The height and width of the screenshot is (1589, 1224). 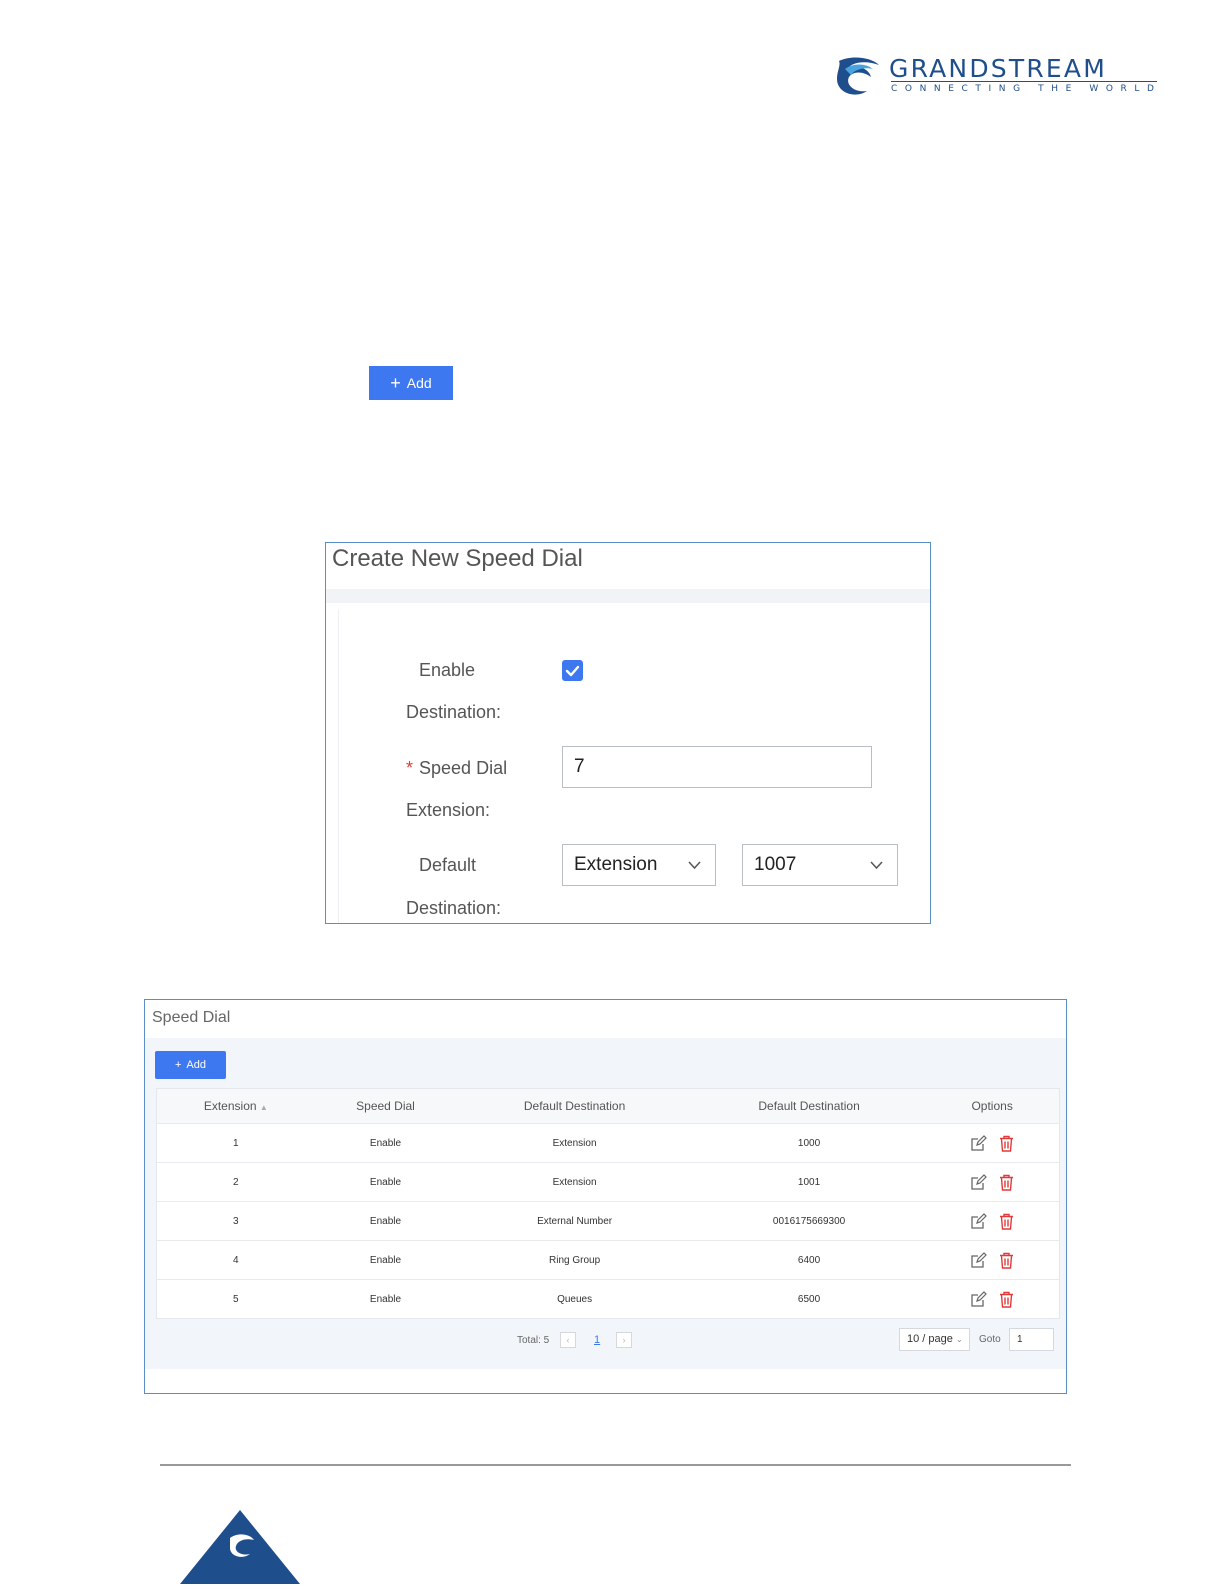 What do you see at coordinates (608, 1182) in the screenshot?
I see `table-row: 2 Enable Extension 1001` at bounding box center [608, 1182].